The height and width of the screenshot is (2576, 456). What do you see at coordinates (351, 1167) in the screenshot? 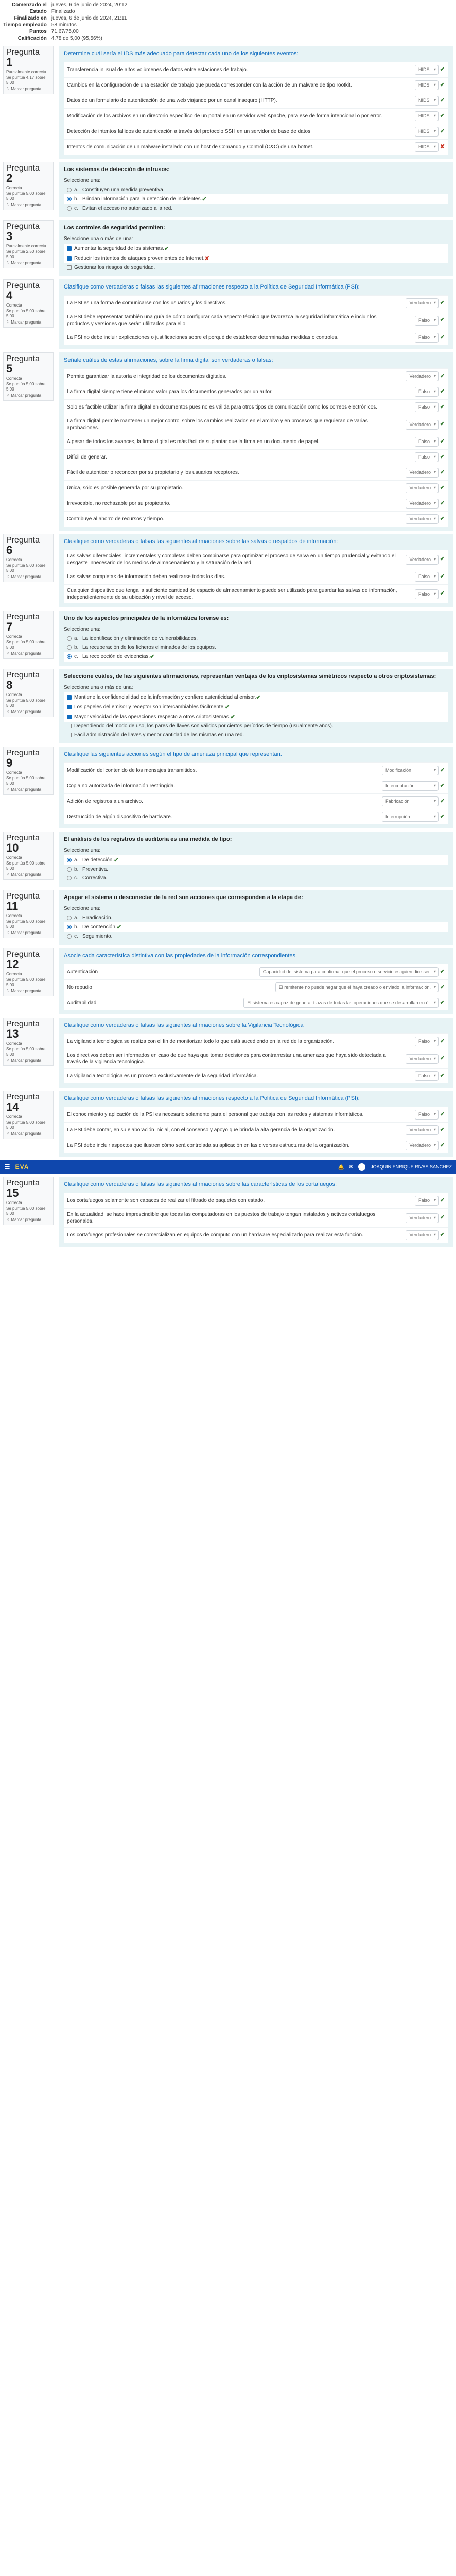
I see `chat-icon: ✉` at bounding box center [351, 1167].